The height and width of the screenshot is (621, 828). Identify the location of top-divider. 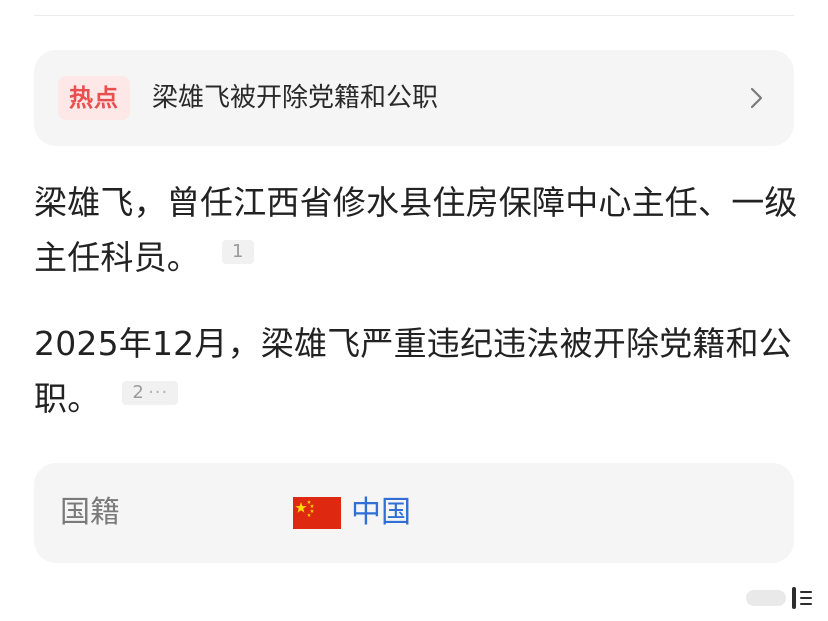
(414, 15).